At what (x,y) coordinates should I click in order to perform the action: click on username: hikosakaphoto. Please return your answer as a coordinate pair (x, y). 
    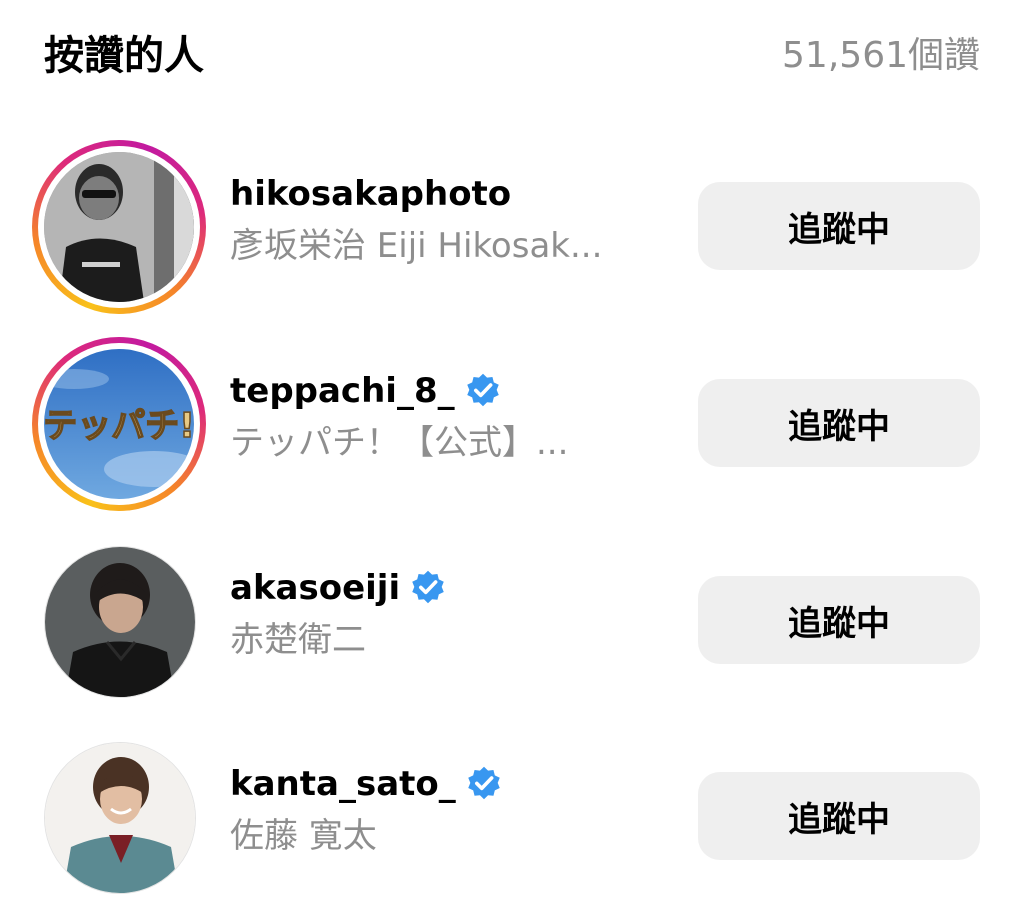
    Looking at the image, I should click on (370, 194).